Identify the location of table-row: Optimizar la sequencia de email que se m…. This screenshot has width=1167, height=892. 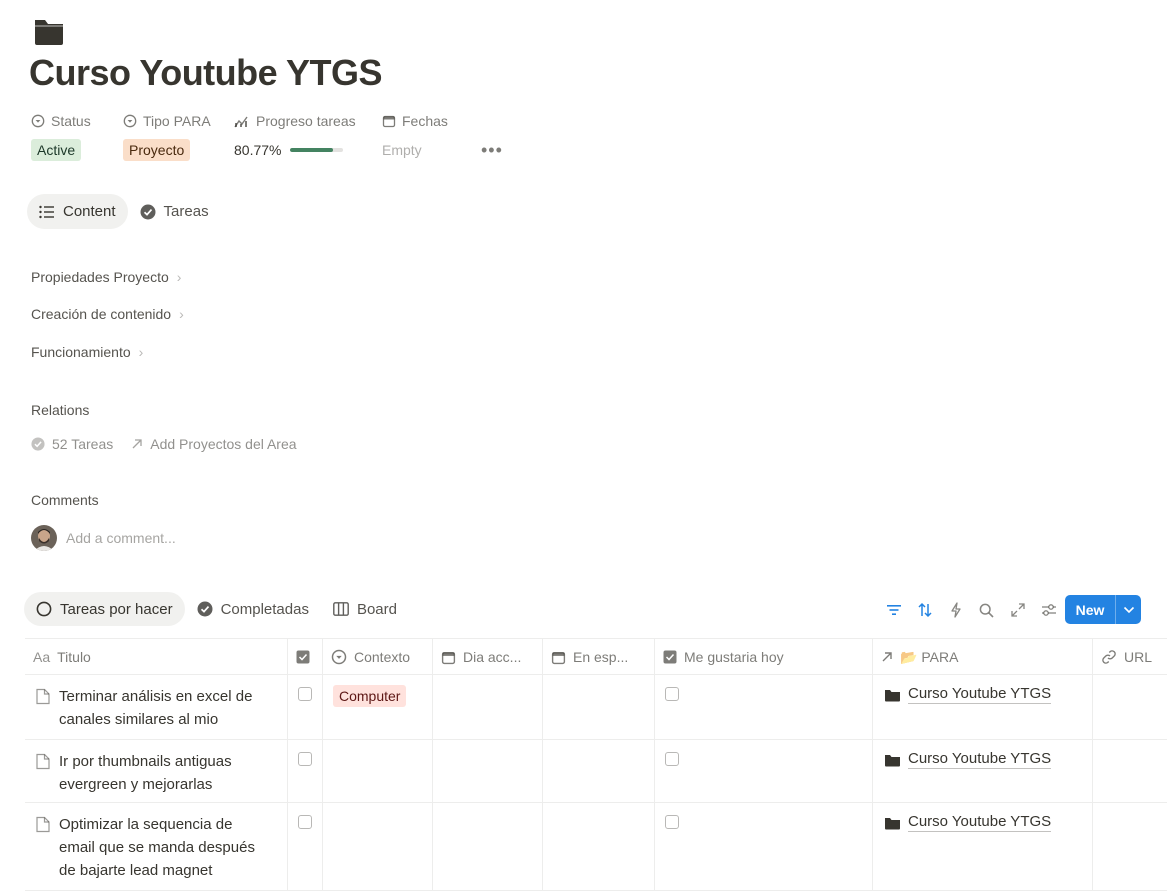
(596, 847).